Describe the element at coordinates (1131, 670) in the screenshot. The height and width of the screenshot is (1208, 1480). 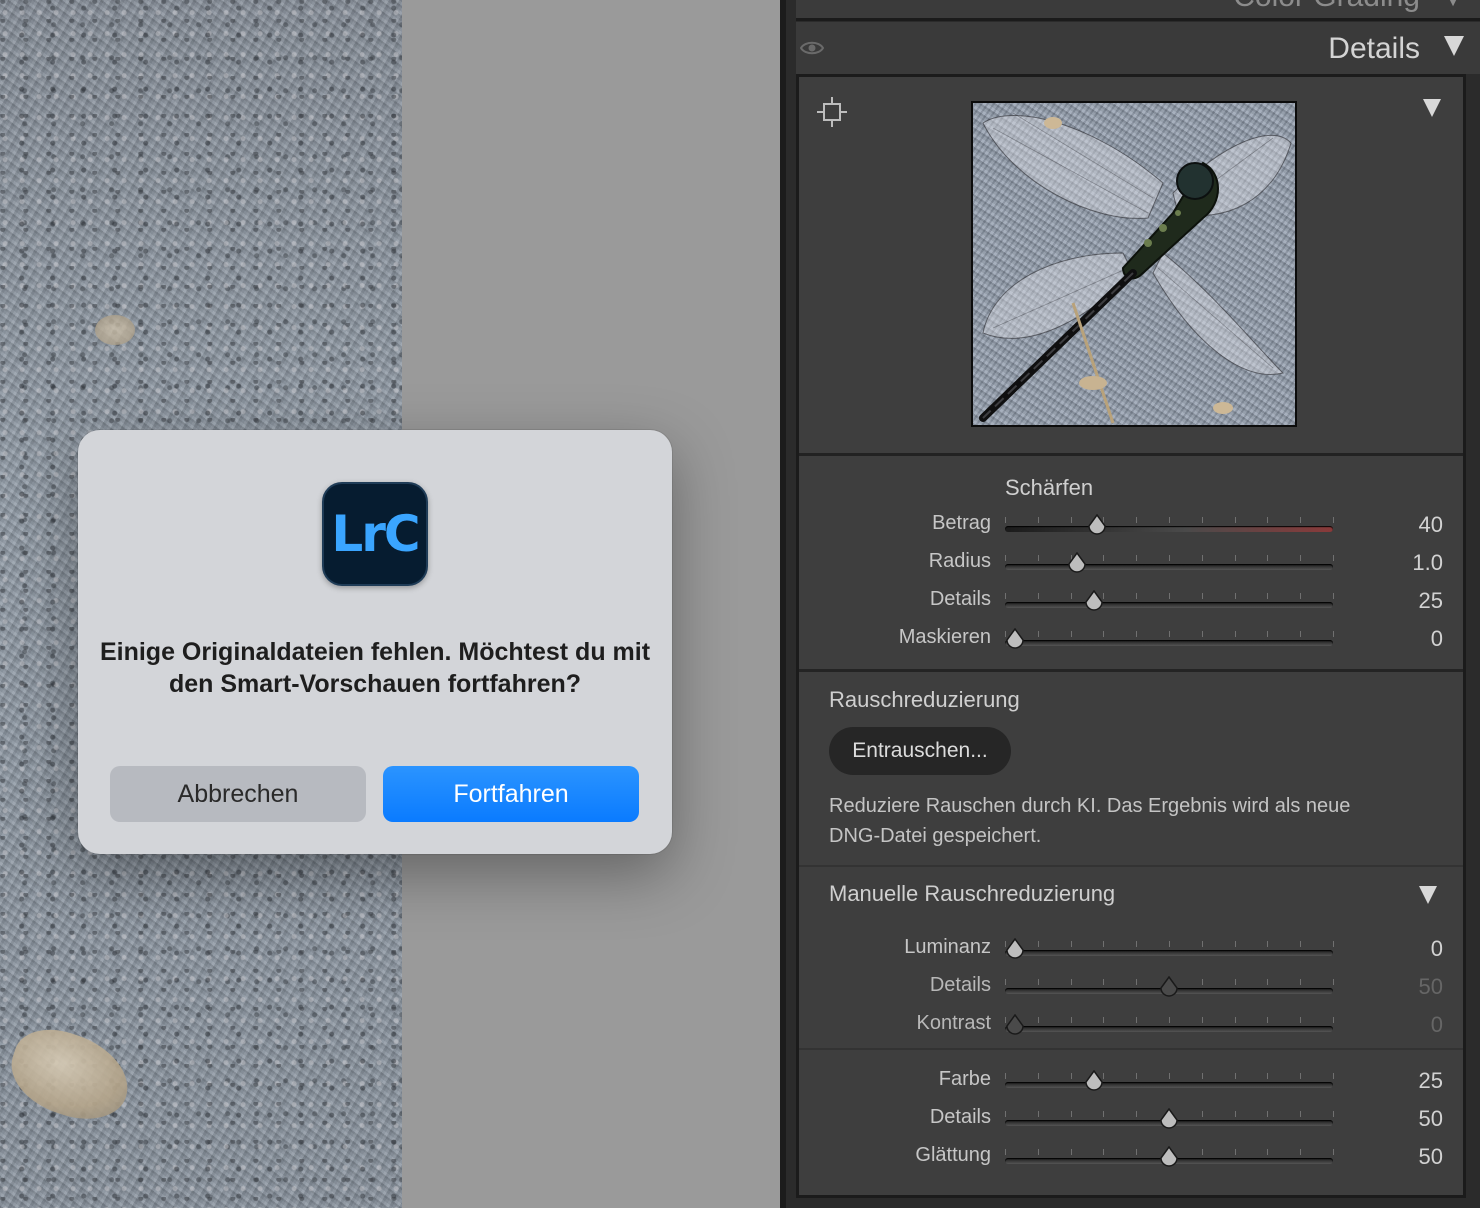
I see `section-divider` at that location.